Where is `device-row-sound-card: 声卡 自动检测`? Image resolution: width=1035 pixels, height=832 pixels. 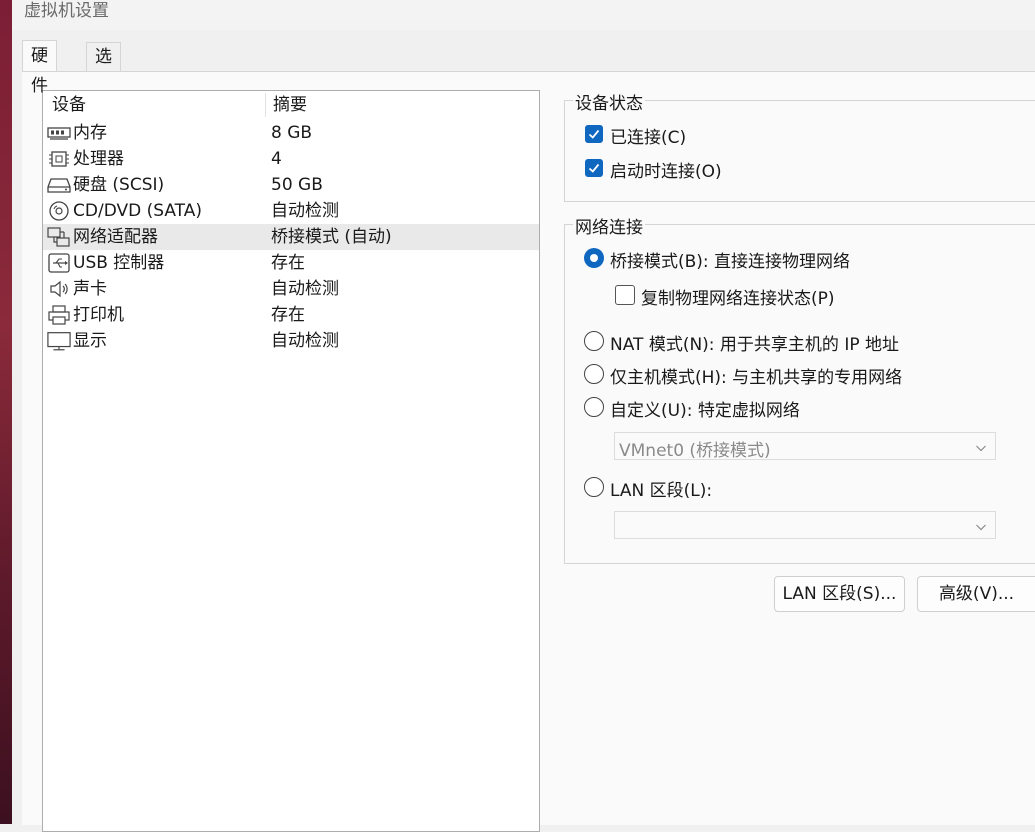 device-row-sound-card: 声卡 自动检测 is located at coordinates (291, 289).